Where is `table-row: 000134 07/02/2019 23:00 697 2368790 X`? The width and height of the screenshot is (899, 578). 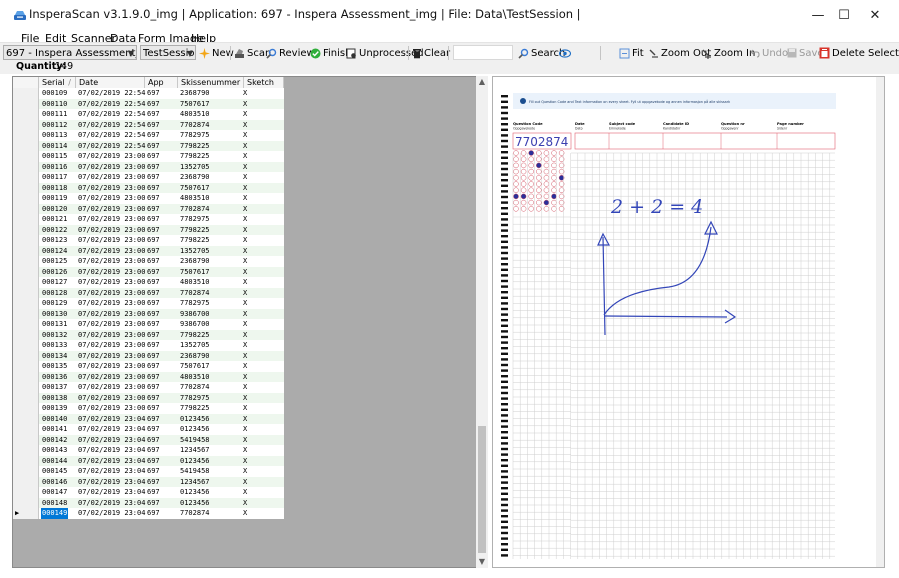 table-row: 000134 07/02/2019 23:00 697 2368790 X is located at coordinates (148, 355).